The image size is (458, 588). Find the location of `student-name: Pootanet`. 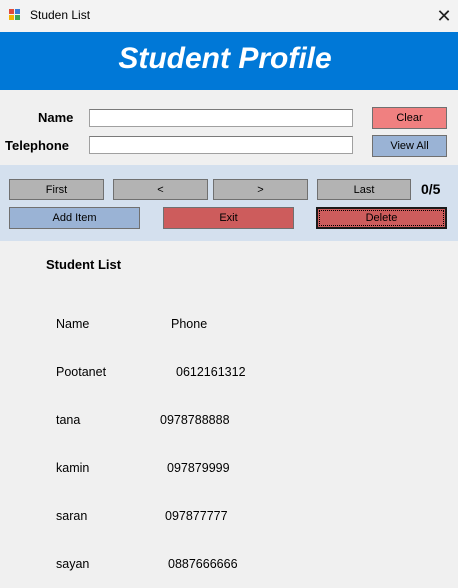

student-name: Pootanet is located at coordinates (81, 372).